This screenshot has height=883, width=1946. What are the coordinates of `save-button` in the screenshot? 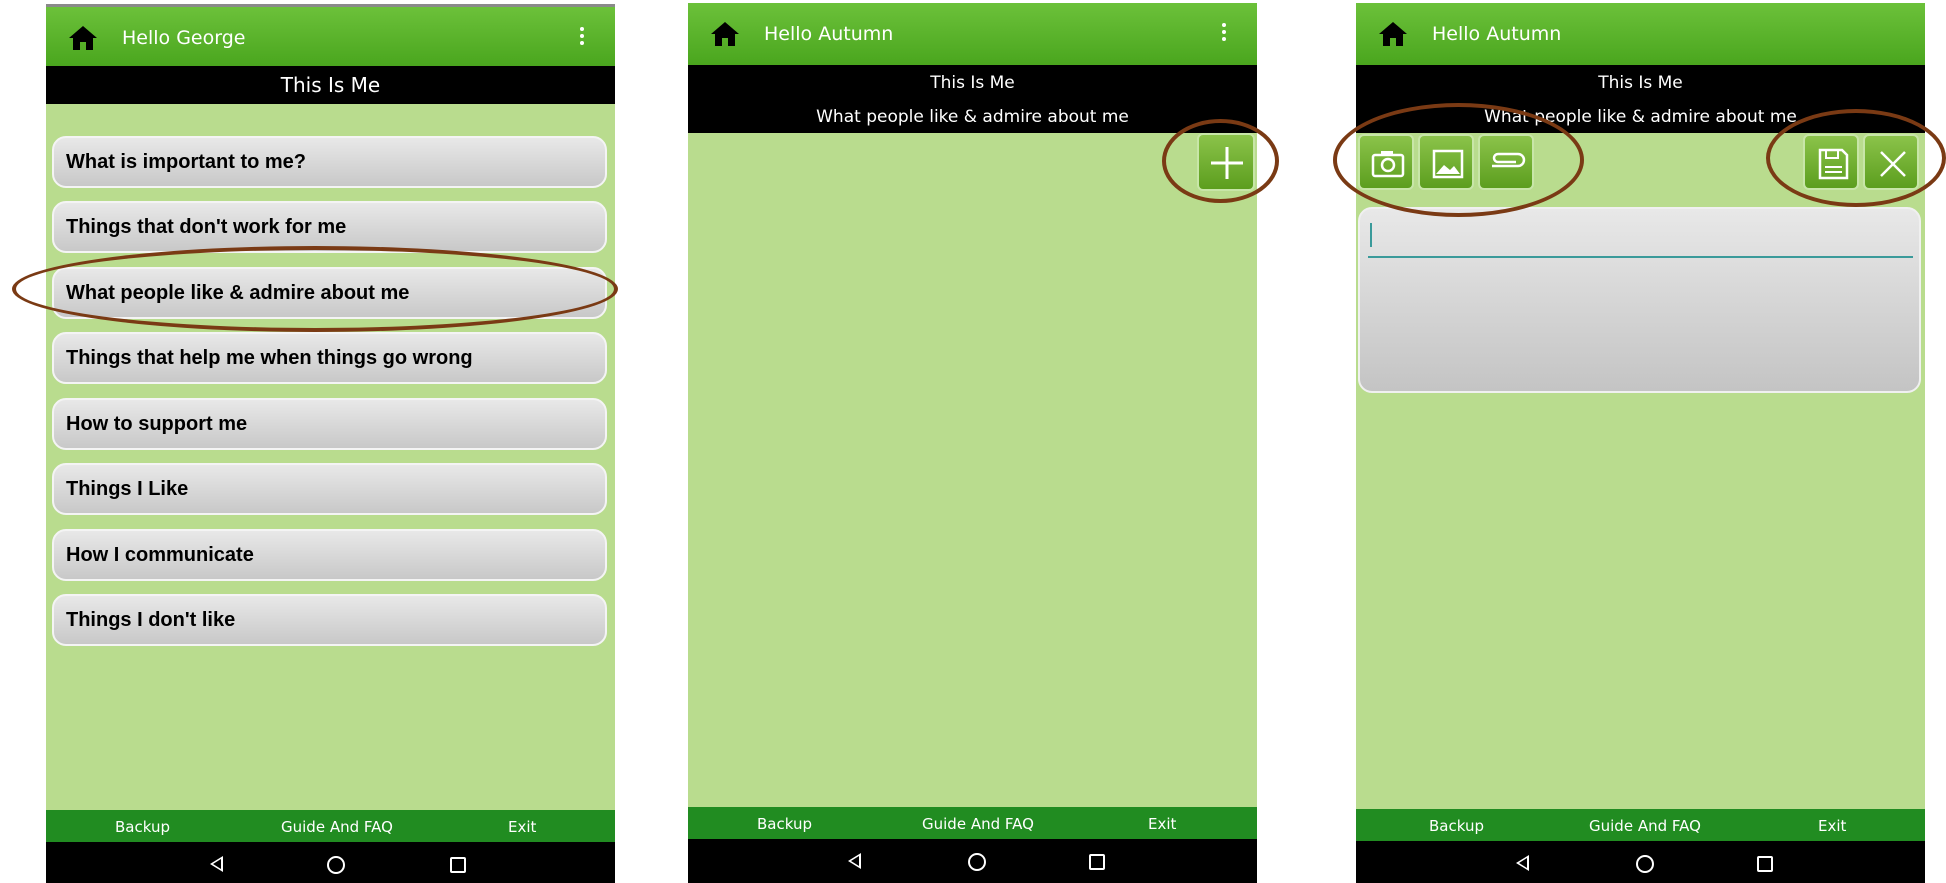 It's located at (1831, 162).